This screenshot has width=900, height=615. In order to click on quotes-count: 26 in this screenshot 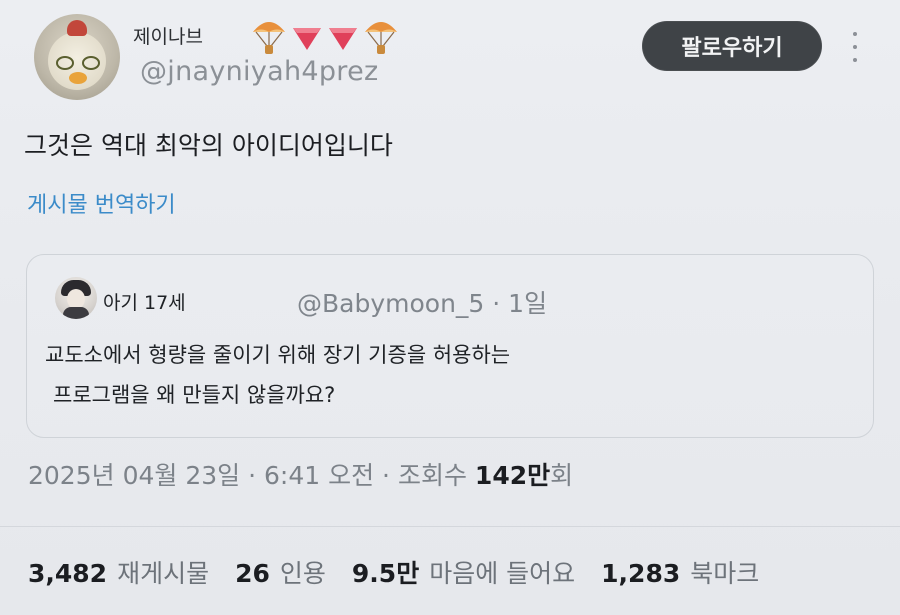, I will do `click(252, 573)`.